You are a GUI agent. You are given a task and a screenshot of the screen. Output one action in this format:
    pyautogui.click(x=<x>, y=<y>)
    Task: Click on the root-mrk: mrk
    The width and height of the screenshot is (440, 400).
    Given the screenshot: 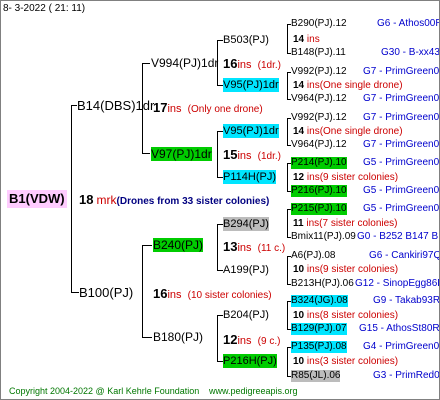 What is the action you would take?
    pyautogui.click(x=106, y=200)
    